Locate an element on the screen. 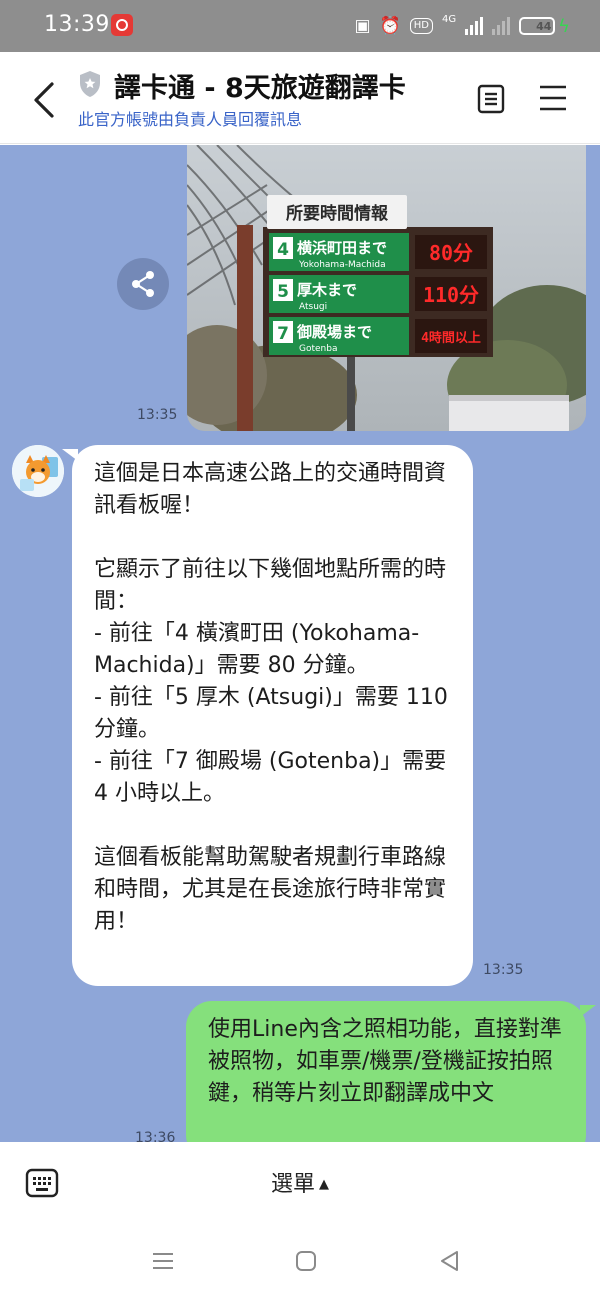 The image size is (600, 1300). share-button is located at coordinates (143, 284).